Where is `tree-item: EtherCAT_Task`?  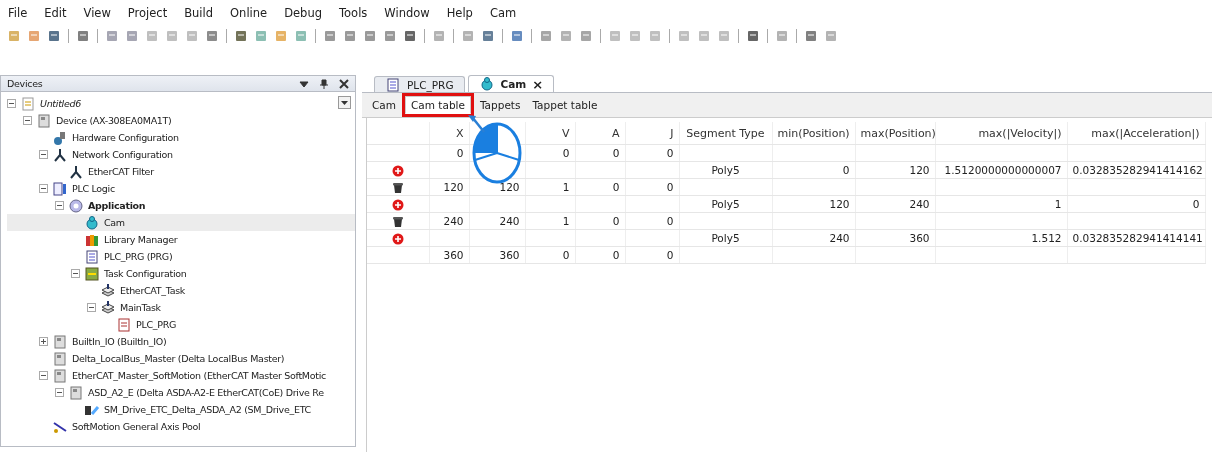
tree-item: EtherCAT_Task is located at coordinates (153, 290).